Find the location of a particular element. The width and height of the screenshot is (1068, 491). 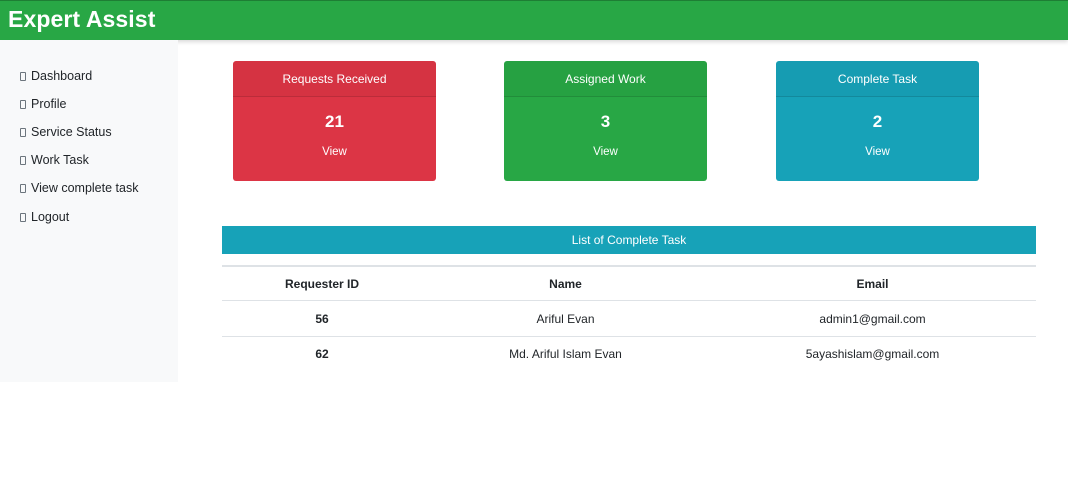

table-title: List of Complete Task is located at coordinates (629, 240).